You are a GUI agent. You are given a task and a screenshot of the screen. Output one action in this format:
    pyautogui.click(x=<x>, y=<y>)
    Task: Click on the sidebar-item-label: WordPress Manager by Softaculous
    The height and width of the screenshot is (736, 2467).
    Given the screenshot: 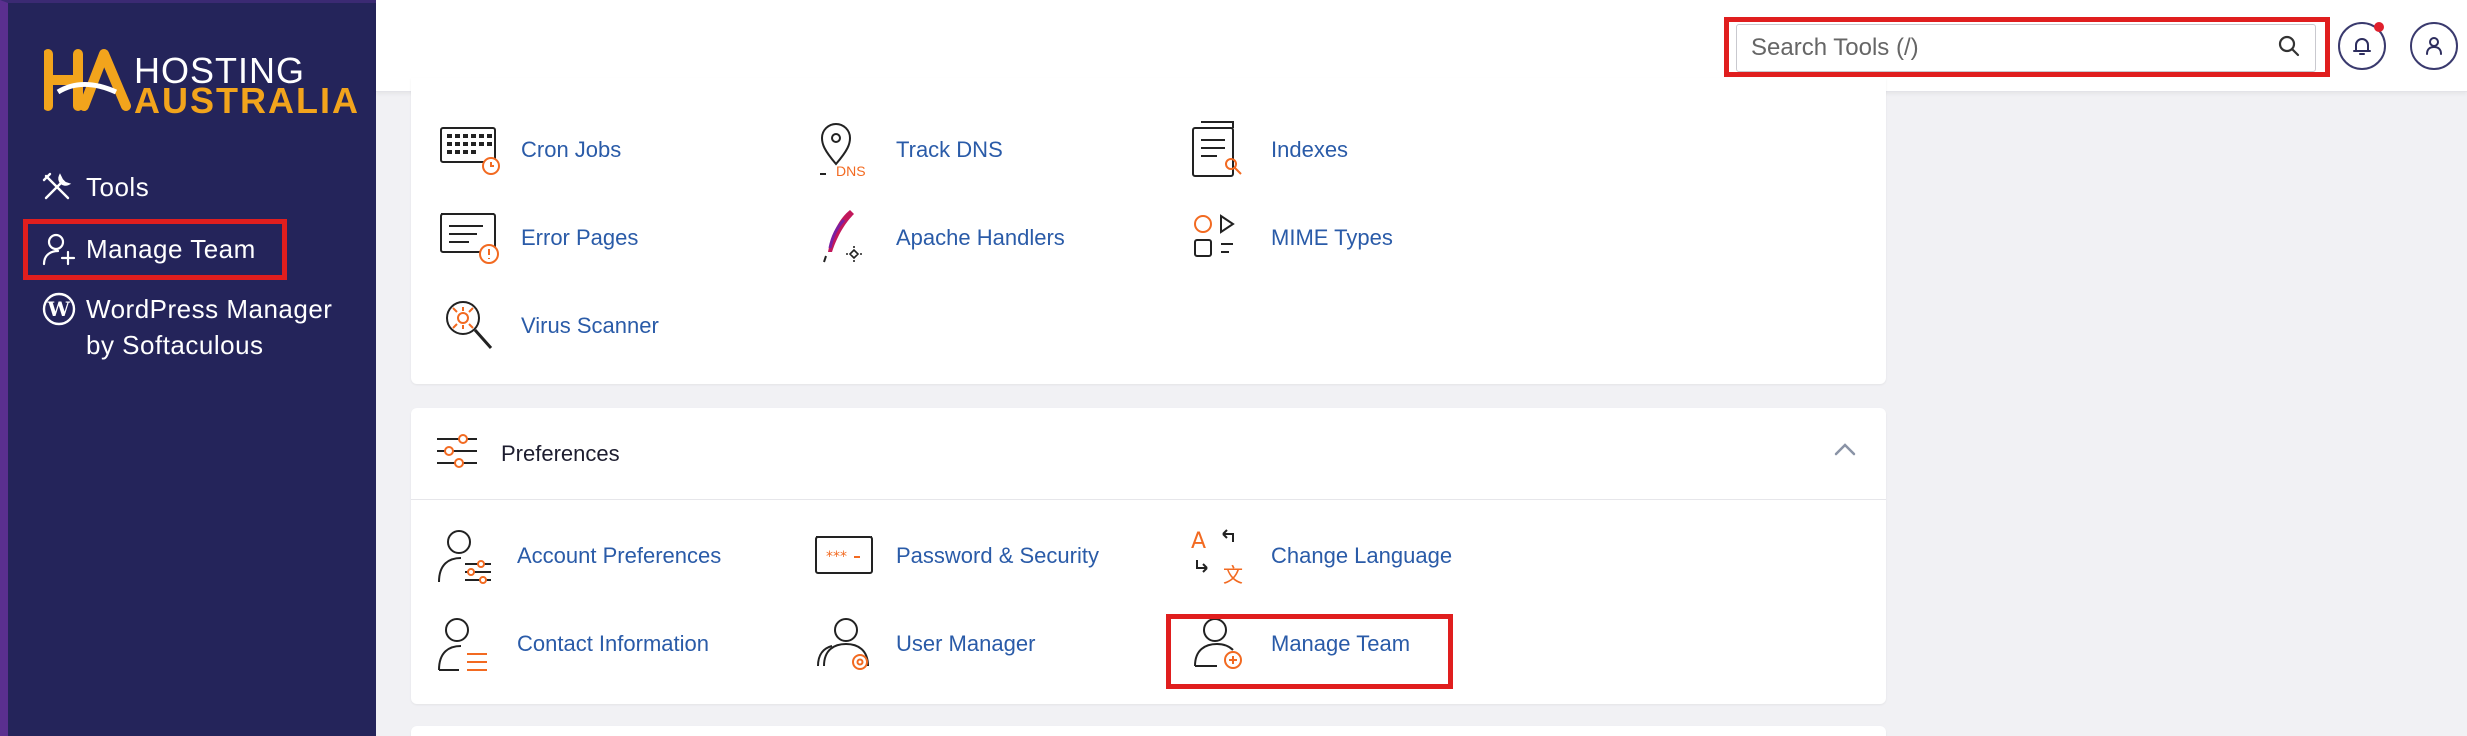 What is the action you would take?
    pyautogui.click(x=209, y=327)
    